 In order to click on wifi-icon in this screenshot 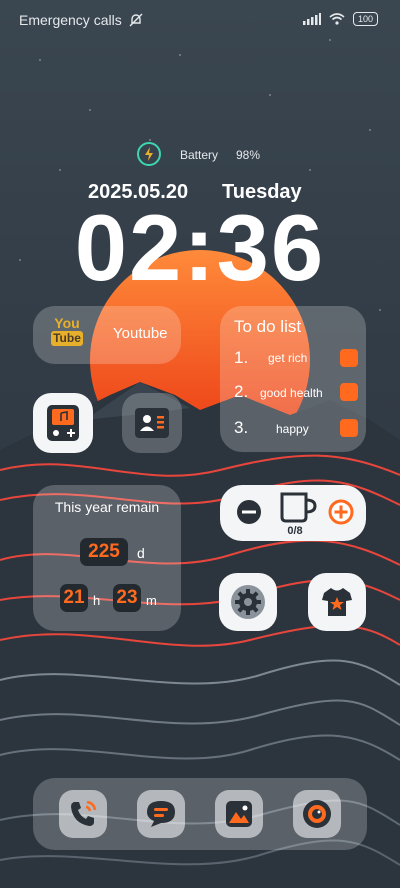, I will do `click(337, 19)`.